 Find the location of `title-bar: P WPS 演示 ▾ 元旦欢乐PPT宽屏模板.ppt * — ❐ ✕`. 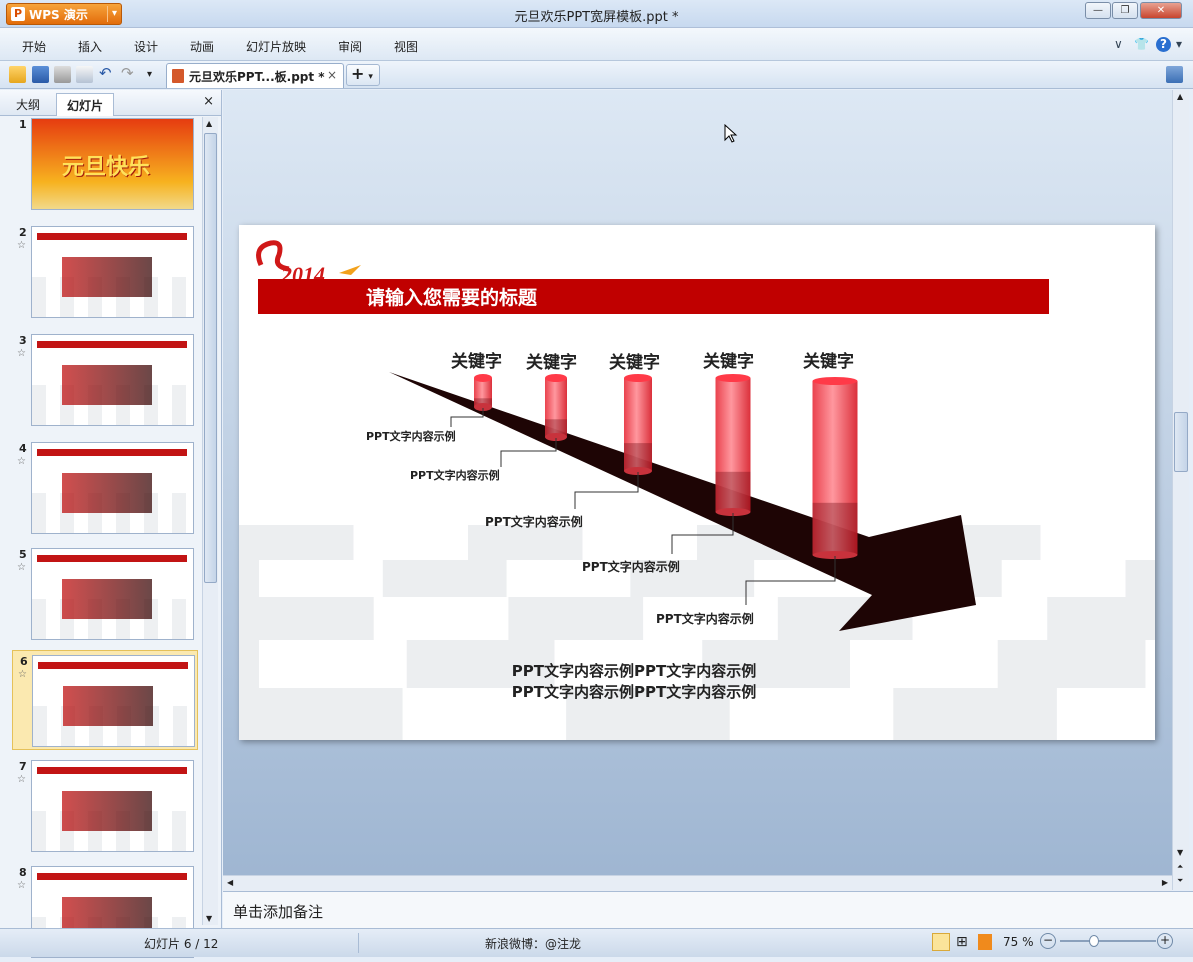

title-bar: P WPS 演示 ▾ 元旦欢乐PPT宽屏模板.ppt * — ❐ ✕ is located at coordinates (596, 14).